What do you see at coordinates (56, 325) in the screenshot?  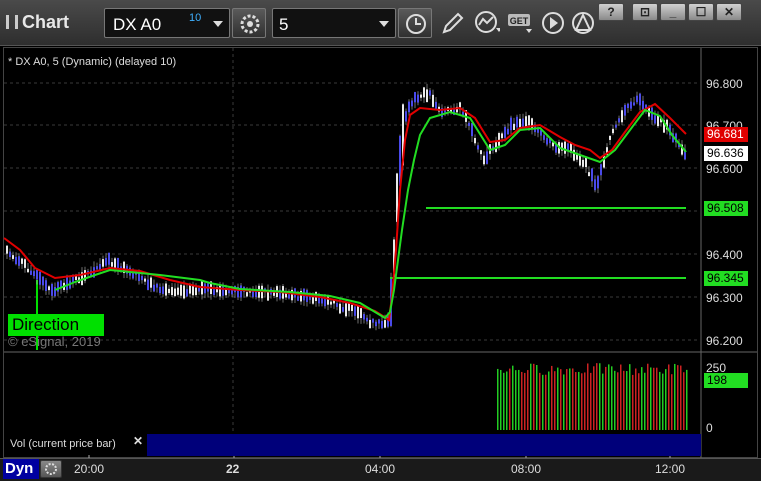 I see `direction-label: Direction` at bounding box center [56, 325].